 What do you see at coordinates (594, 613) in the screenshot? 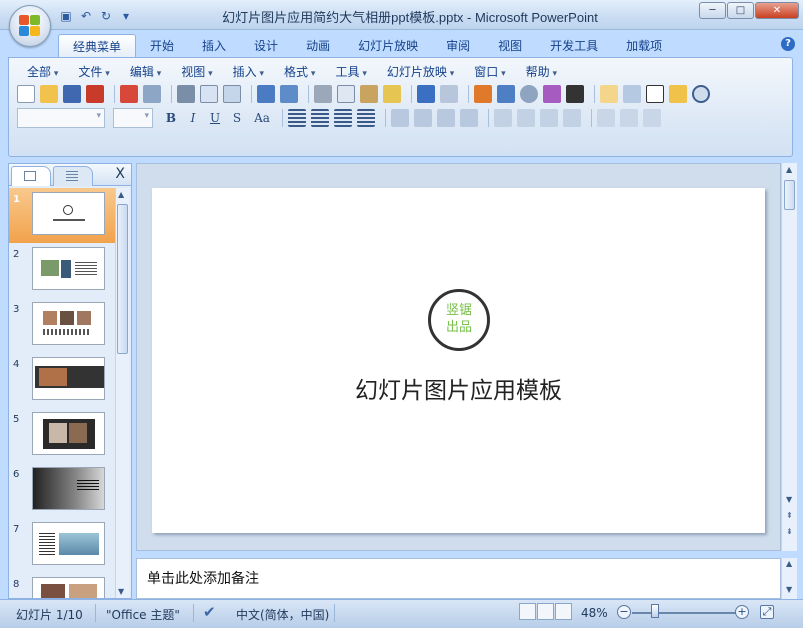
I see `zoom-level: 48%` at bounding box center [594, 613].